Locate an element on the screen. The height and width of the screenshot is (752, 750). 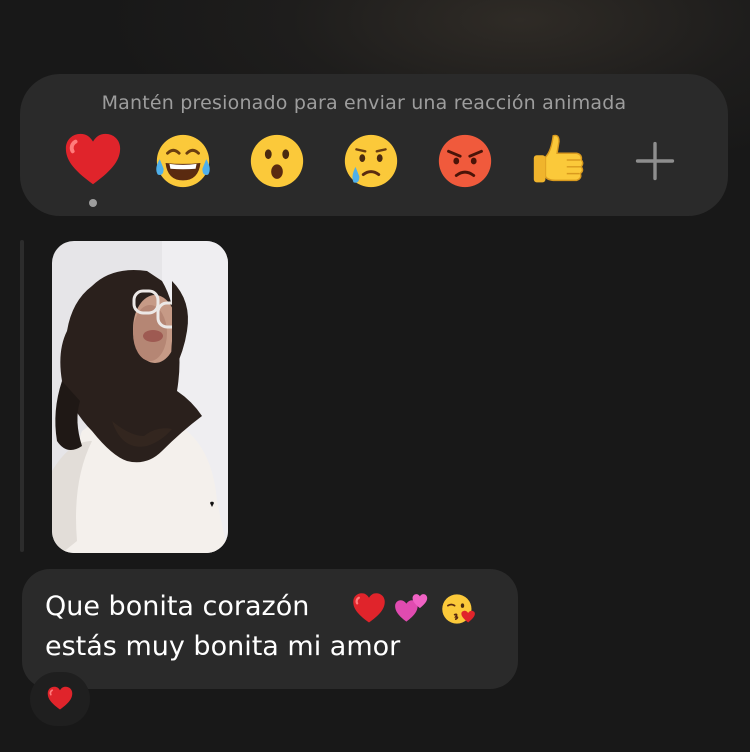
reaction-add-more is located at coordinates (655, 161).